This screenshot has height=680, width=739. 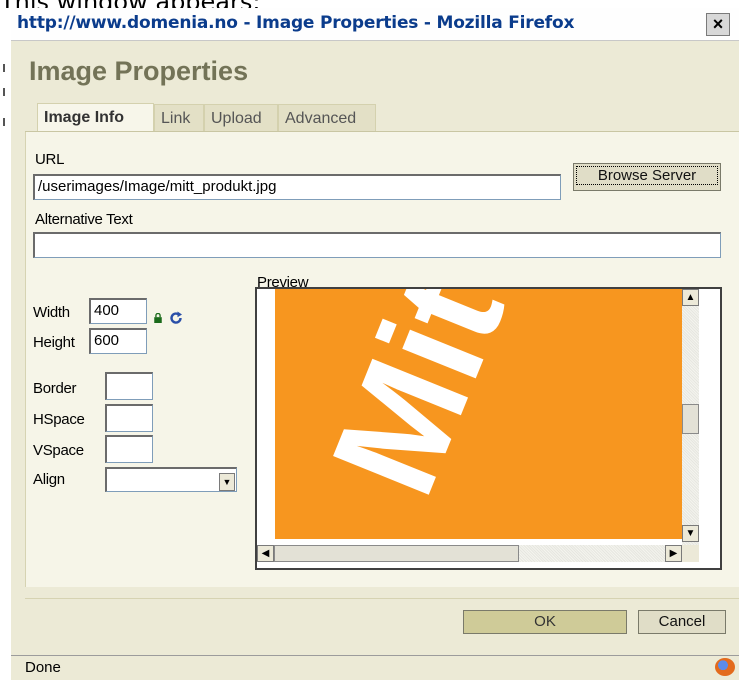 What do you see at coordinates (50, 159) in the screenshot?
I see `url-label: URL` at bounding box center [50, 159].